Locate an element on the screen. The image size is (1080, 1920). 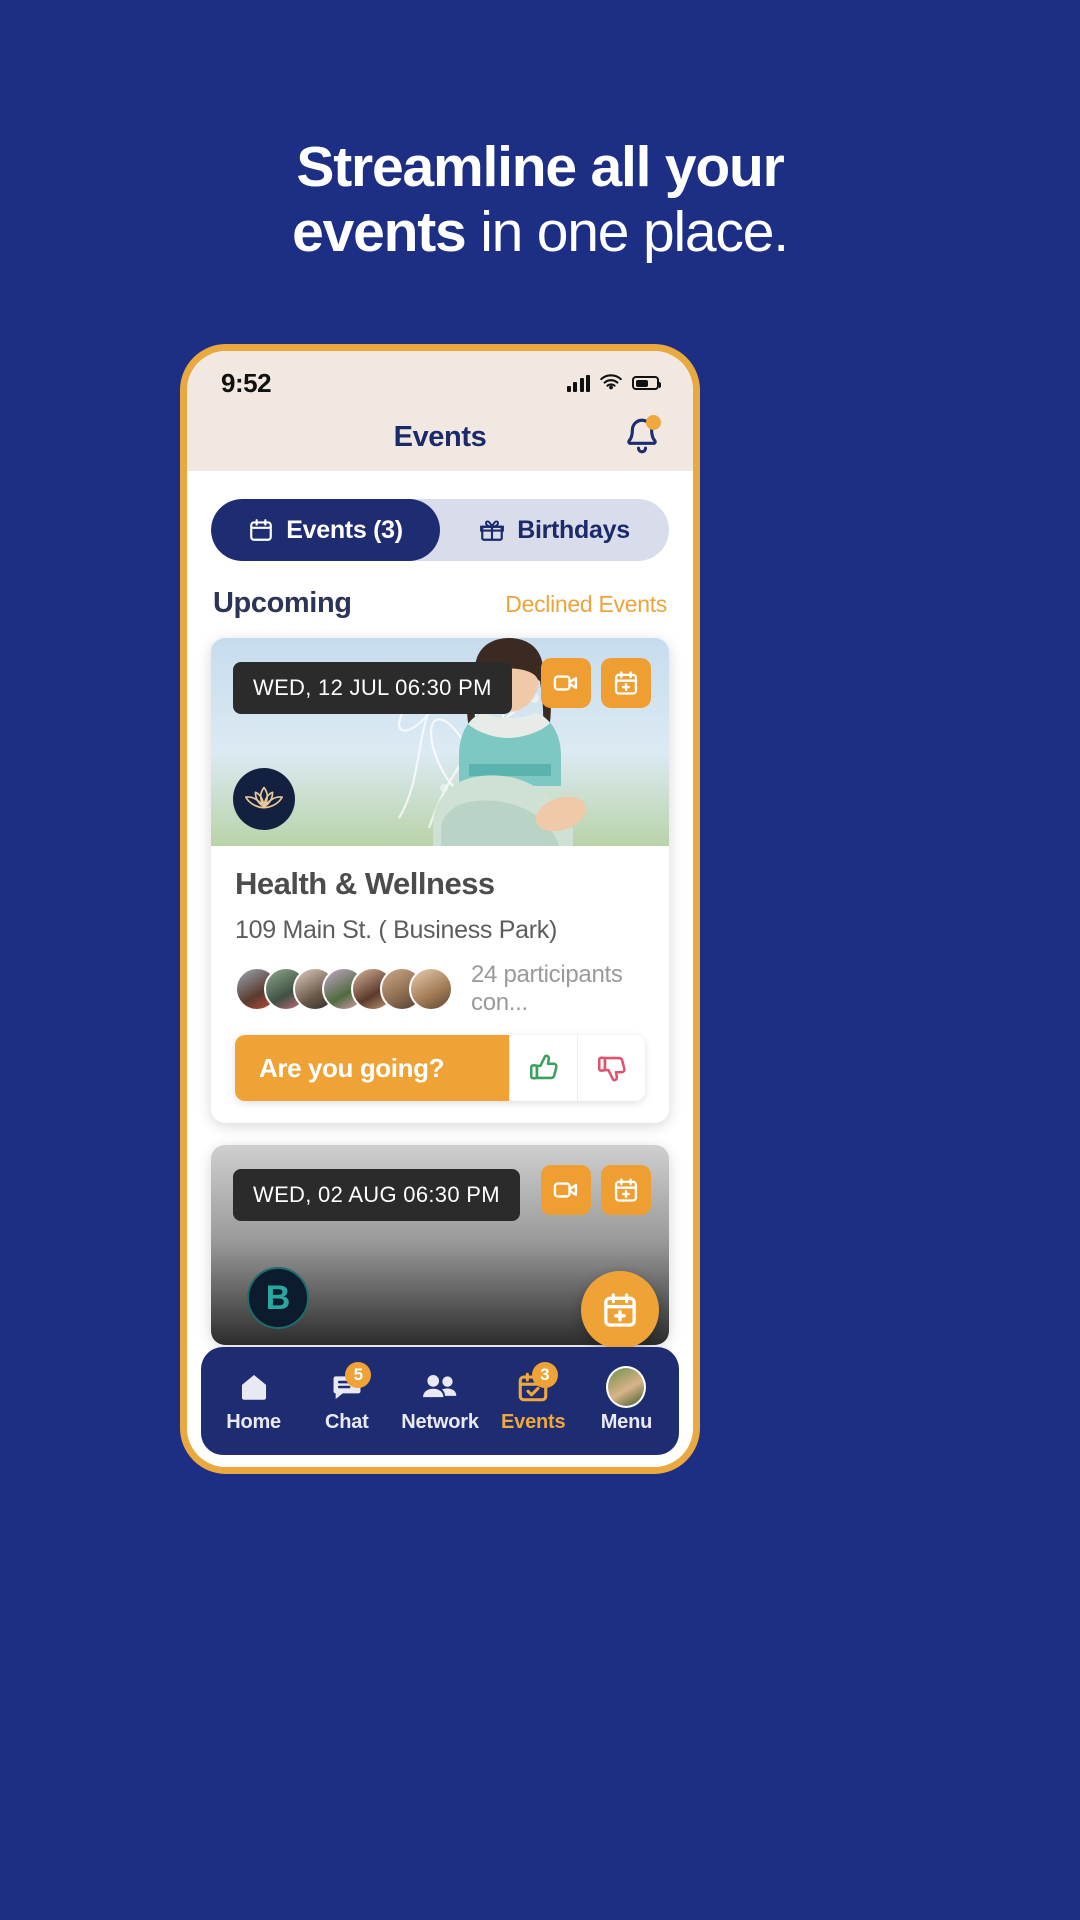
signal-bars-icon is located at coordinates (578, 383).